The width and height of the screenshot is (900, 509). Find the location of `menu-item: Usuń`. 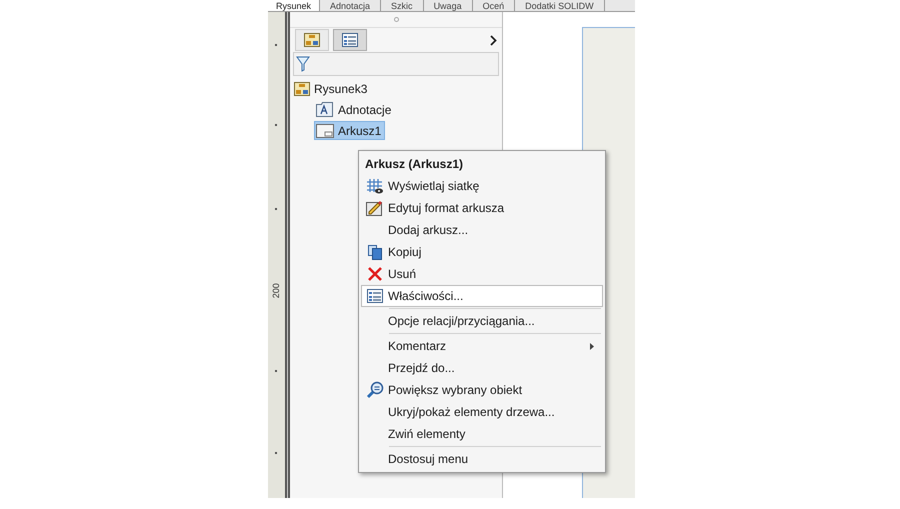

menu-item: Usuń is located at coordinates (482, 274).